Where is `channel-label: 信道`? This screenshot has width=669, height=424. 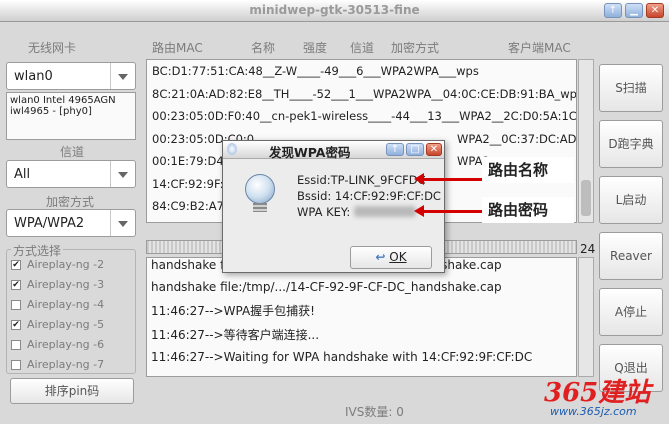 channel-label: 信道 is located at coordinates (72, 152).